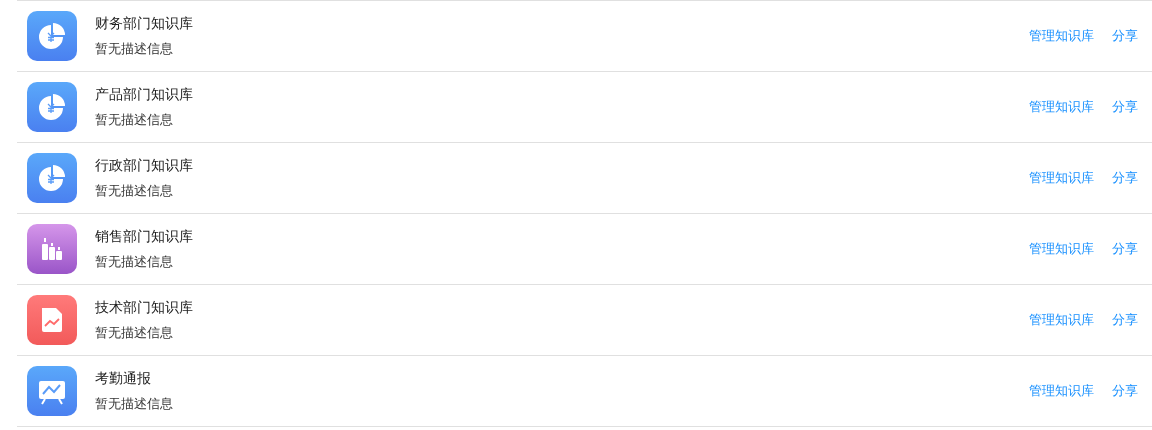 The image size is (1152, 430). What do you see at coordinates (52, 249) in the screenshot?
I see `bottles-icon` at bounding box center [52, 249].